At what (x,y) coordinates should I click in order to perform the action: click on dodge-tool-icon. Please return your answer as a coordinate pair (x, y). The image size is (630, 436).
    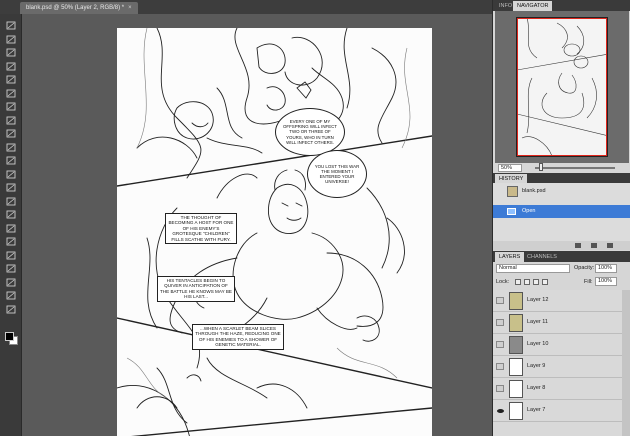
    Looking at the image, I should click on (11, 201).